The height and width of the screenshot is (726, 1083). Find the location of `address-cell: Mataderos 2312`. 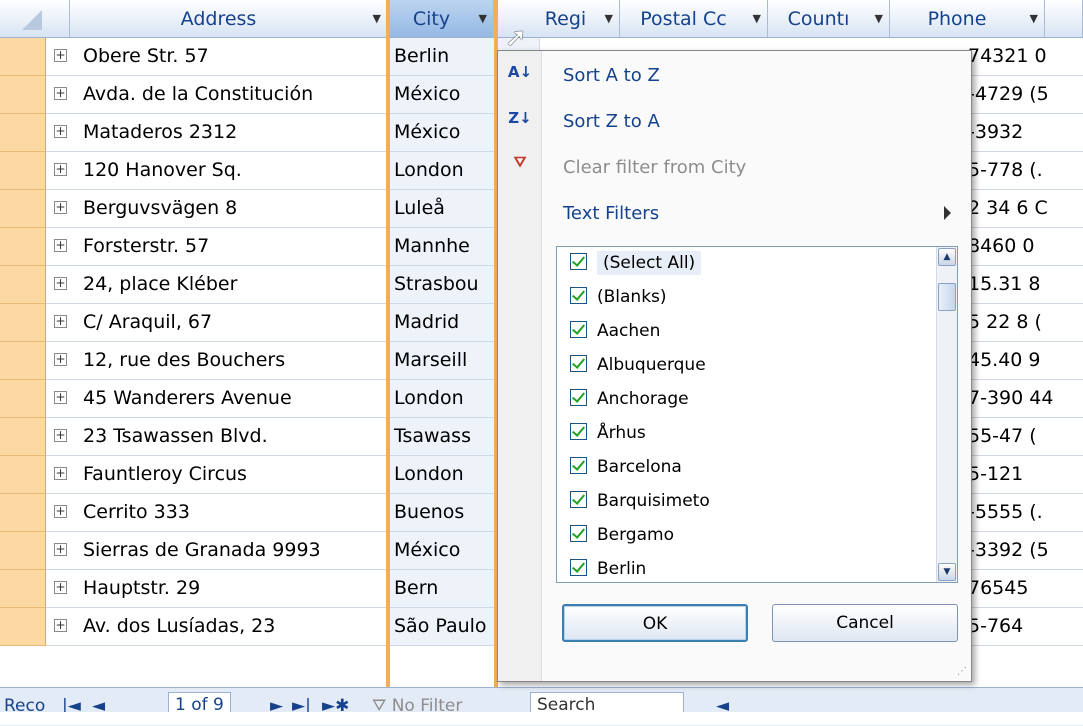

address-cell: Mataderos 2312 is located at coordinates (254, 132).